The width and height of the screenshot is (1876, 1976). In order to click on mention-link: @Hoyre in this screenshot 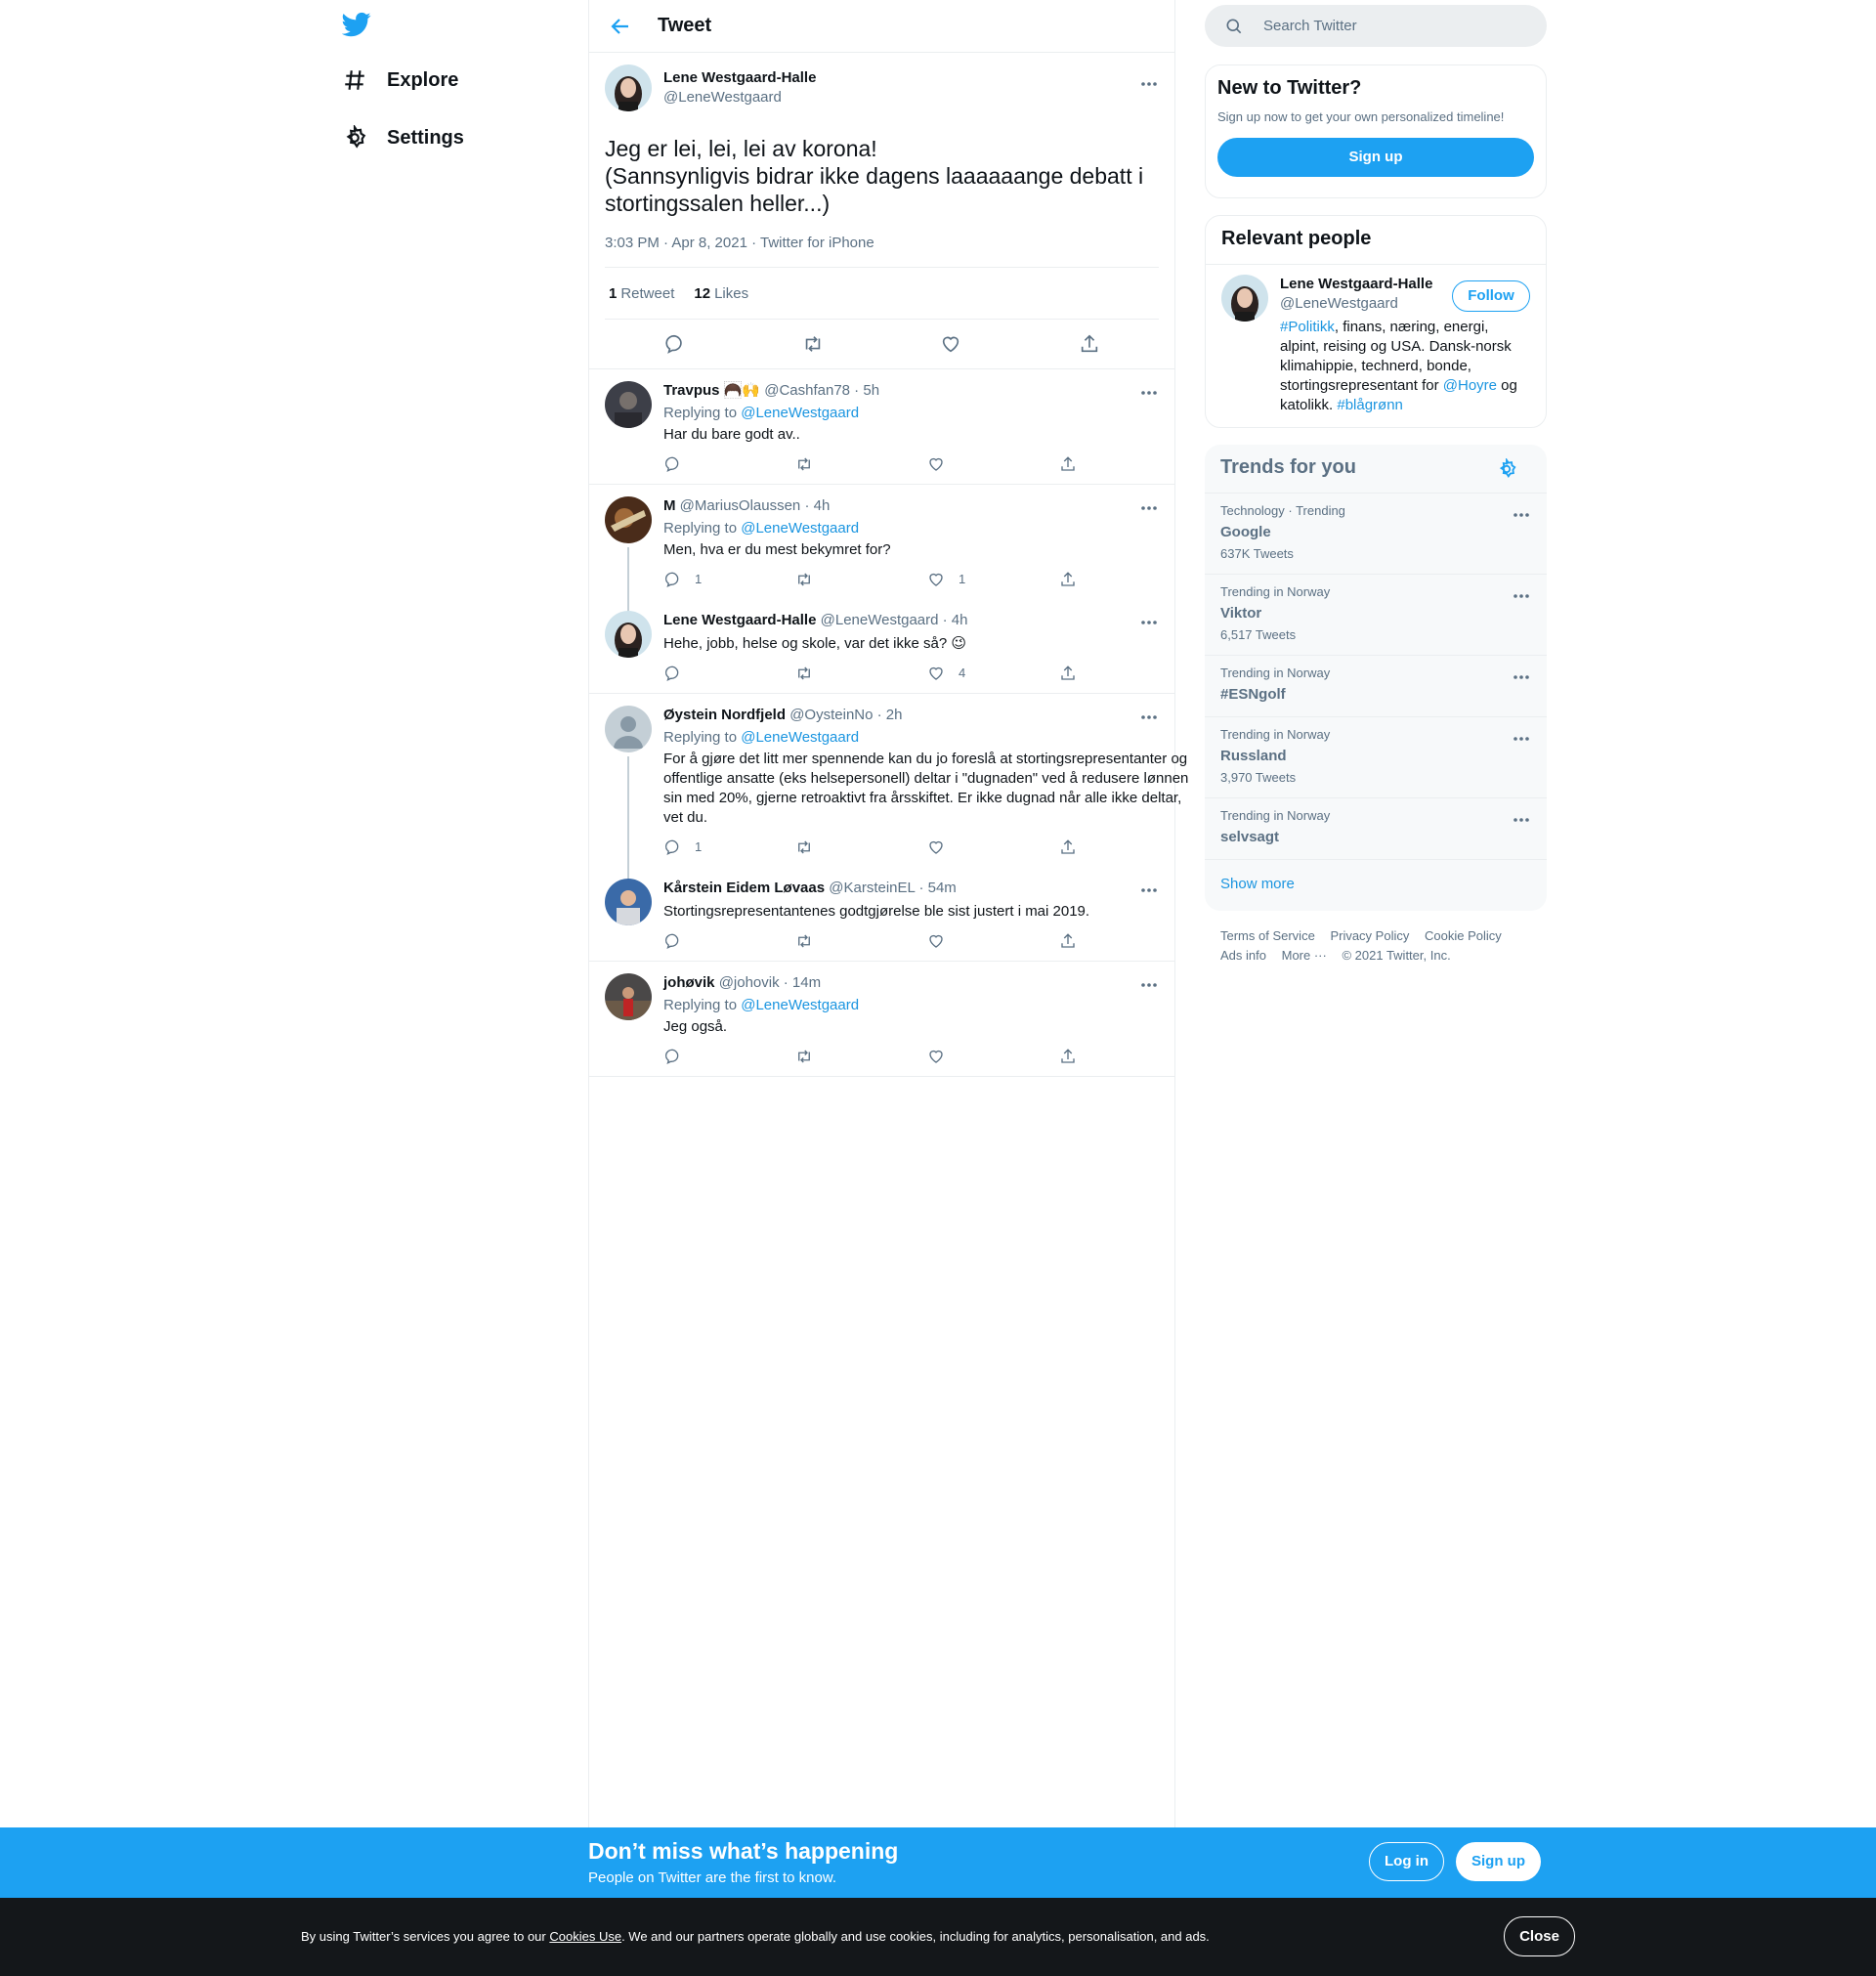, I will do `click(1470, 385)`.